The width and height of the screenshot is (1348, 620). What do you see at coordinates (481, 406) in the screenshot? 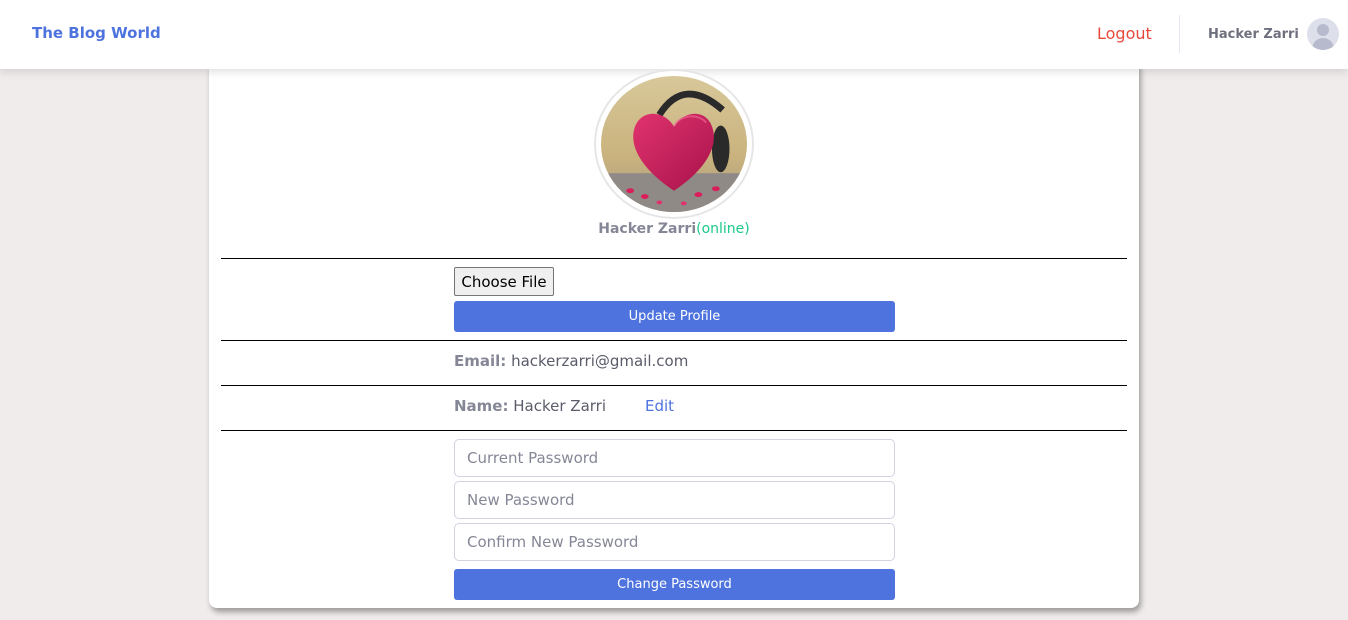
I see `name-label: Name:` at bounding box center [481, 406].